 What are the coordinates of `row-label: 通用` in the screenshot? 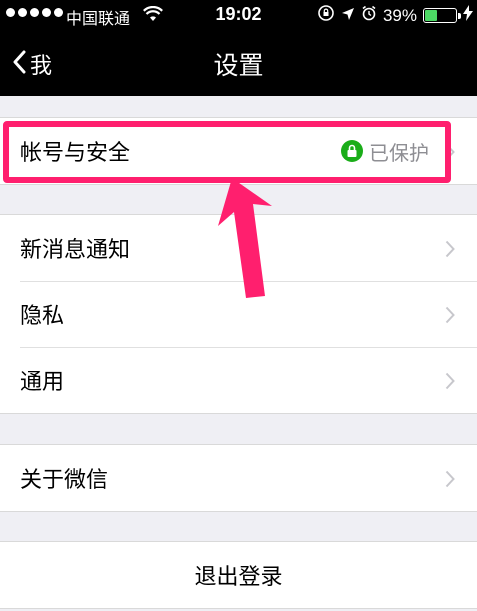 It's located at (42, 382).